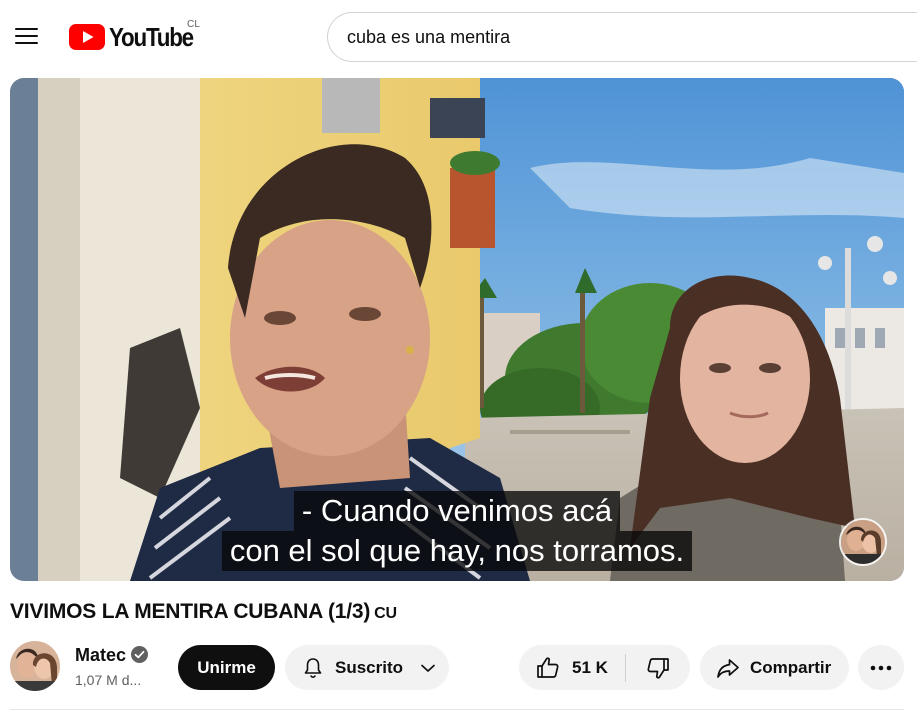 Image resolution: width=917 pixels, height=711 pixels. Describe the element at coordinates (87, 37) in the screenshot. I see `youtube-play-icon` at that location.